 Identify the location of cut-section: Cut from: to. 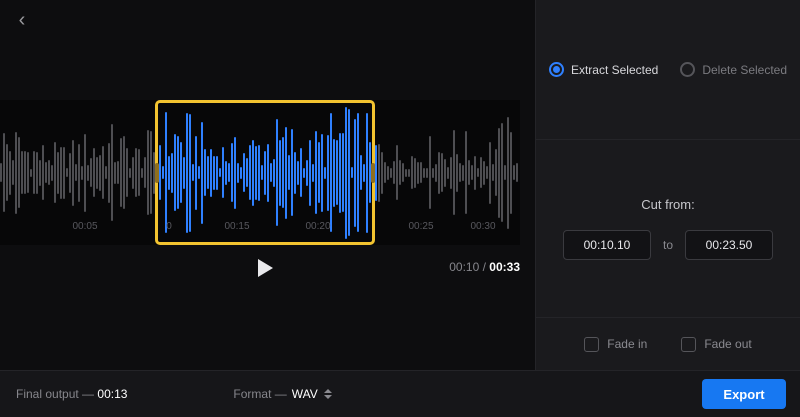
(668, 229).